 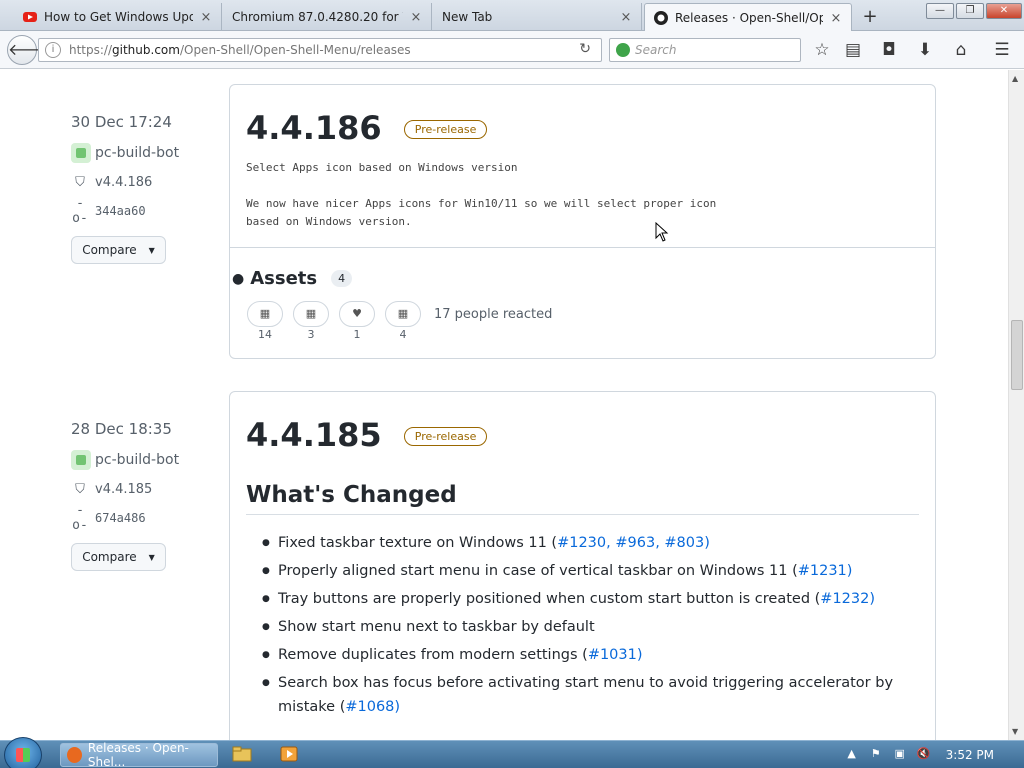 What do you see at coordinates (585, 49) in the screenshot?
I see `reload-icon: ↻` at bounding box center [585, 49].